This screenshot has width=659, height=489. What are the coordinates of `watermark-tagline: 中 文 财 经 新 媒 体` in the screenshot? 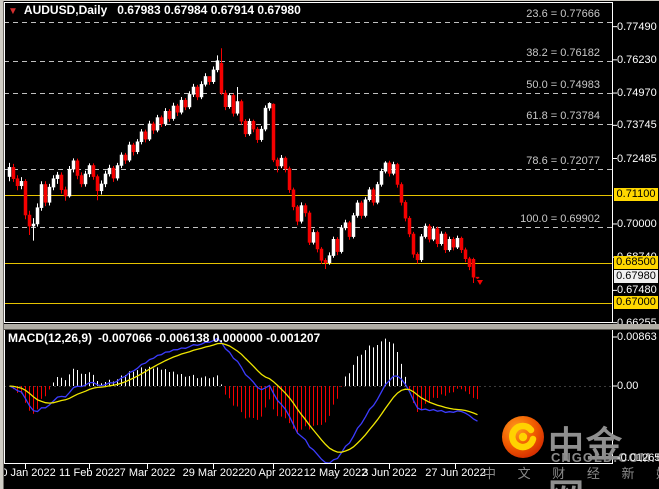 It's located at (571, 473).